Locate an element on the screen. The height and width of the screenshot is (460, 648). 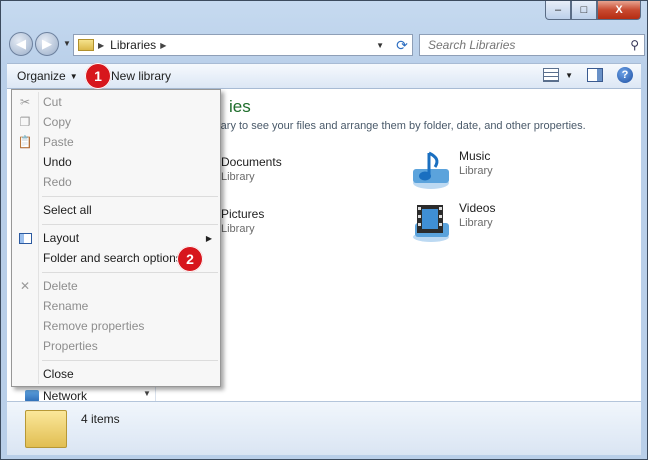
menu-item-redo: Redo is located at coordinates (116, 182).